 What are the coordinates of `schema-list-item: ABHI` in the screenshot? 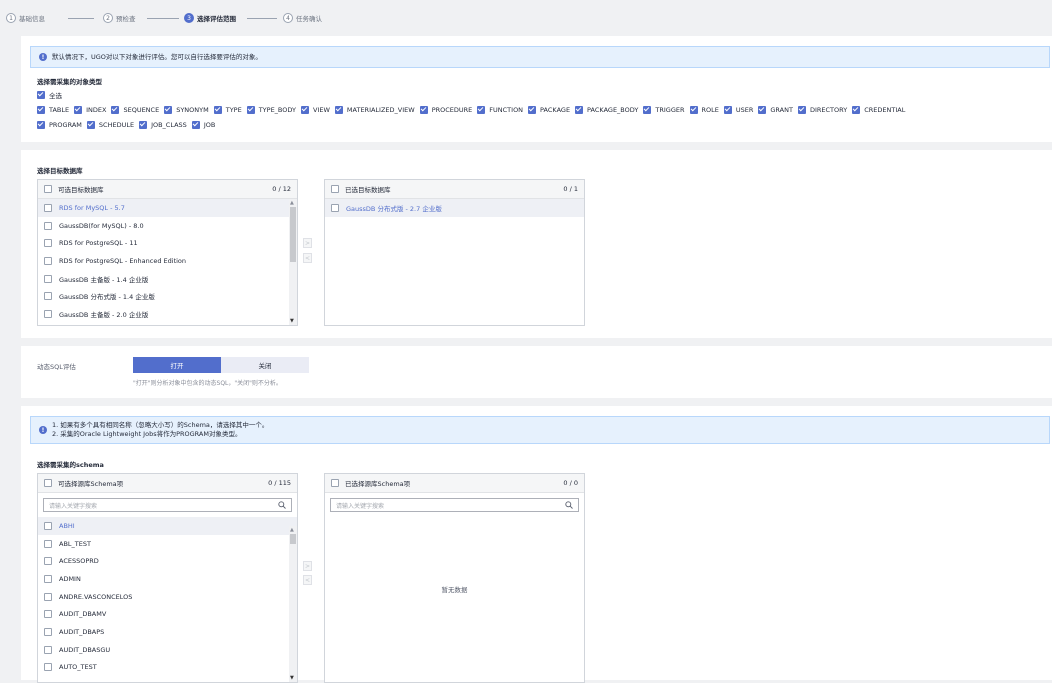 It's located at (167, 526).